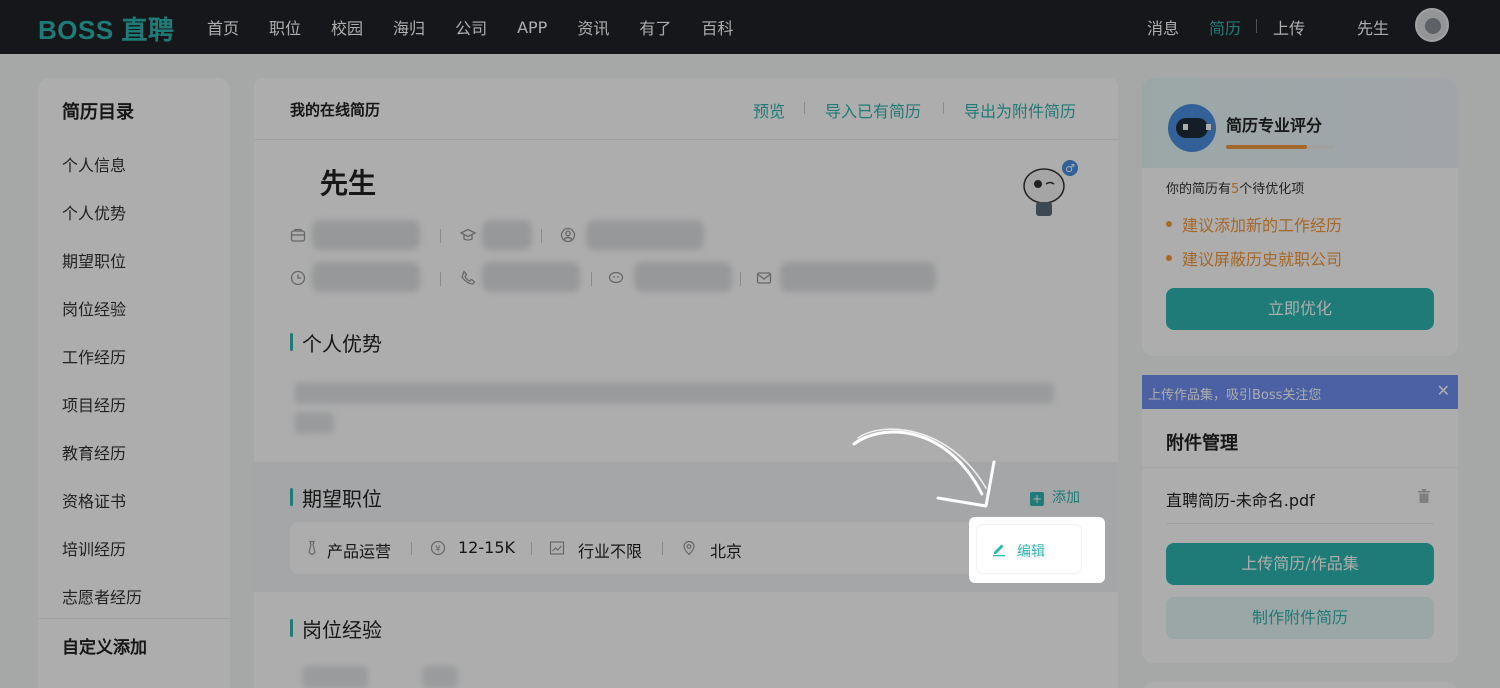 The image size is (1500, 688). What do you see at coordinates (532, 27) in the screenshot?
I see `nav-app: APP` at bounding box center [532, 27].